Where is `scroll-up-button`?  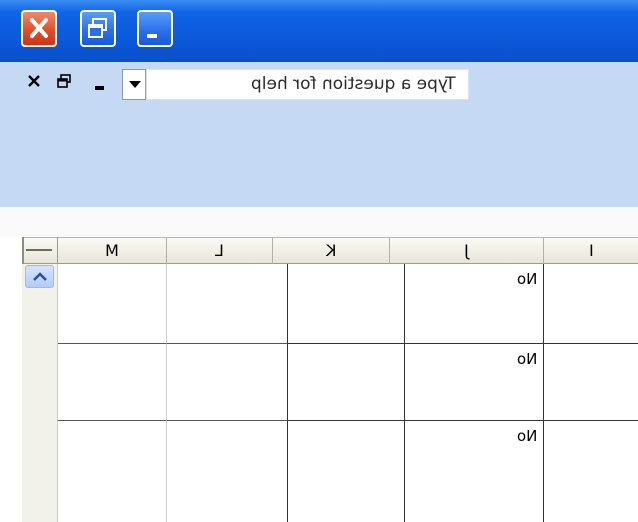
scroll-up-button is located at coordinates (39, 276).